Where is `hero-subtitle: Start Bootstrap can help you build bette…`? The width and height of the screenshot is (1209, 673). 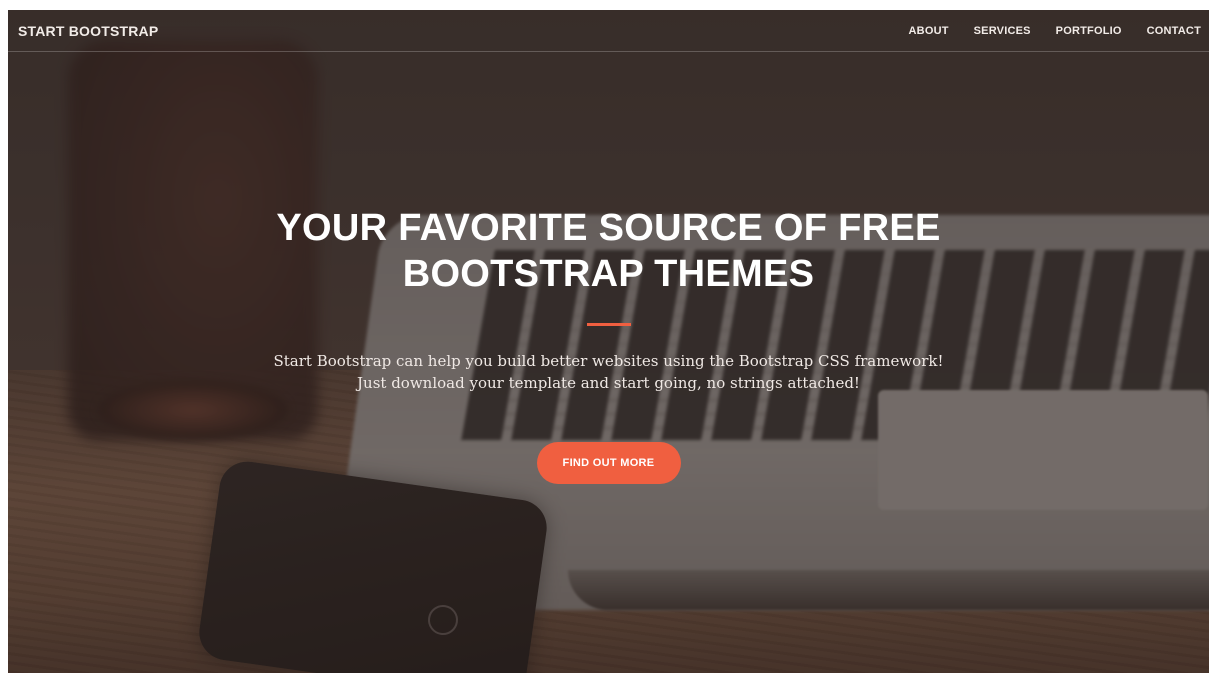 hero-subtitle: Start Bootstrap can help you build bette… is located at coordinates (609, 372).